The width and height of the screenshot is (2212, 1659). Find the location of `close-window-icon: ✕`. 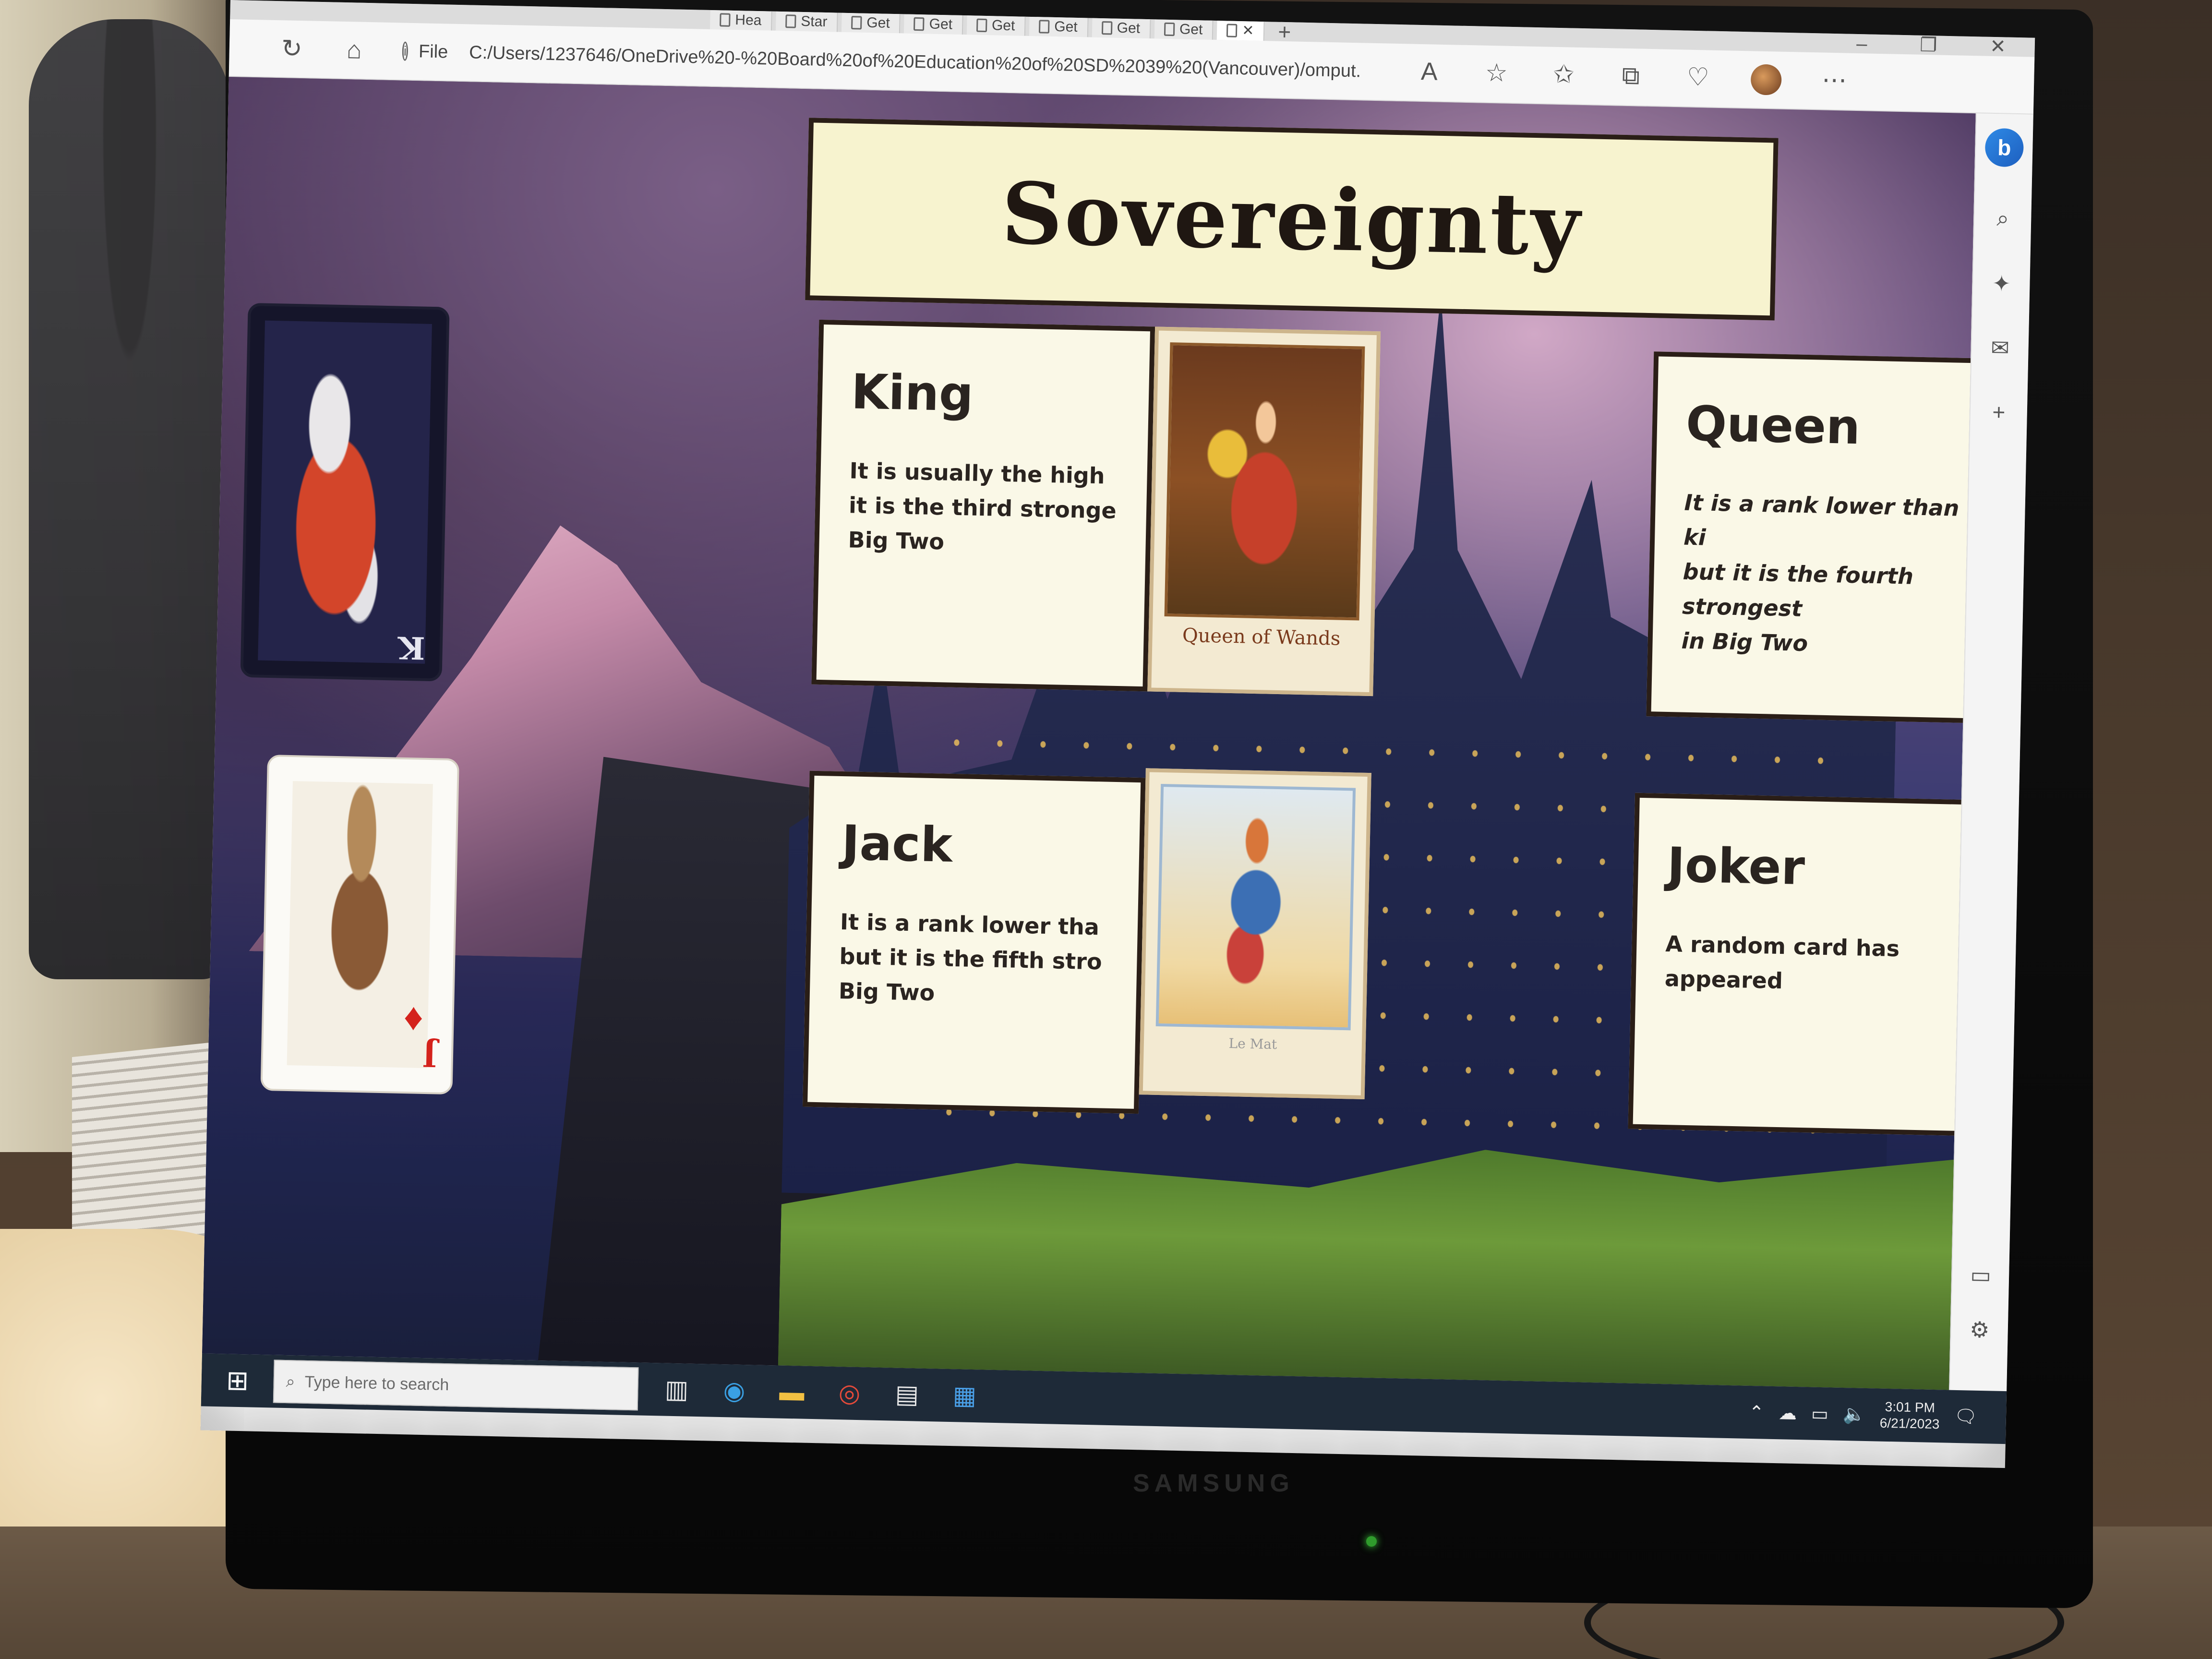

close-window-icon: ✕ is located at coordinates (1998, 47).